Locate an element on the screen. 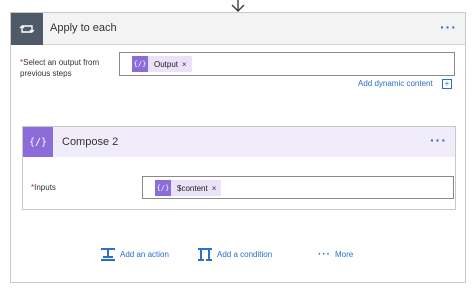 The width and height of the screenshot is (474, 292). select-output-input: {/} Output × is located at coordinates (287, 64).